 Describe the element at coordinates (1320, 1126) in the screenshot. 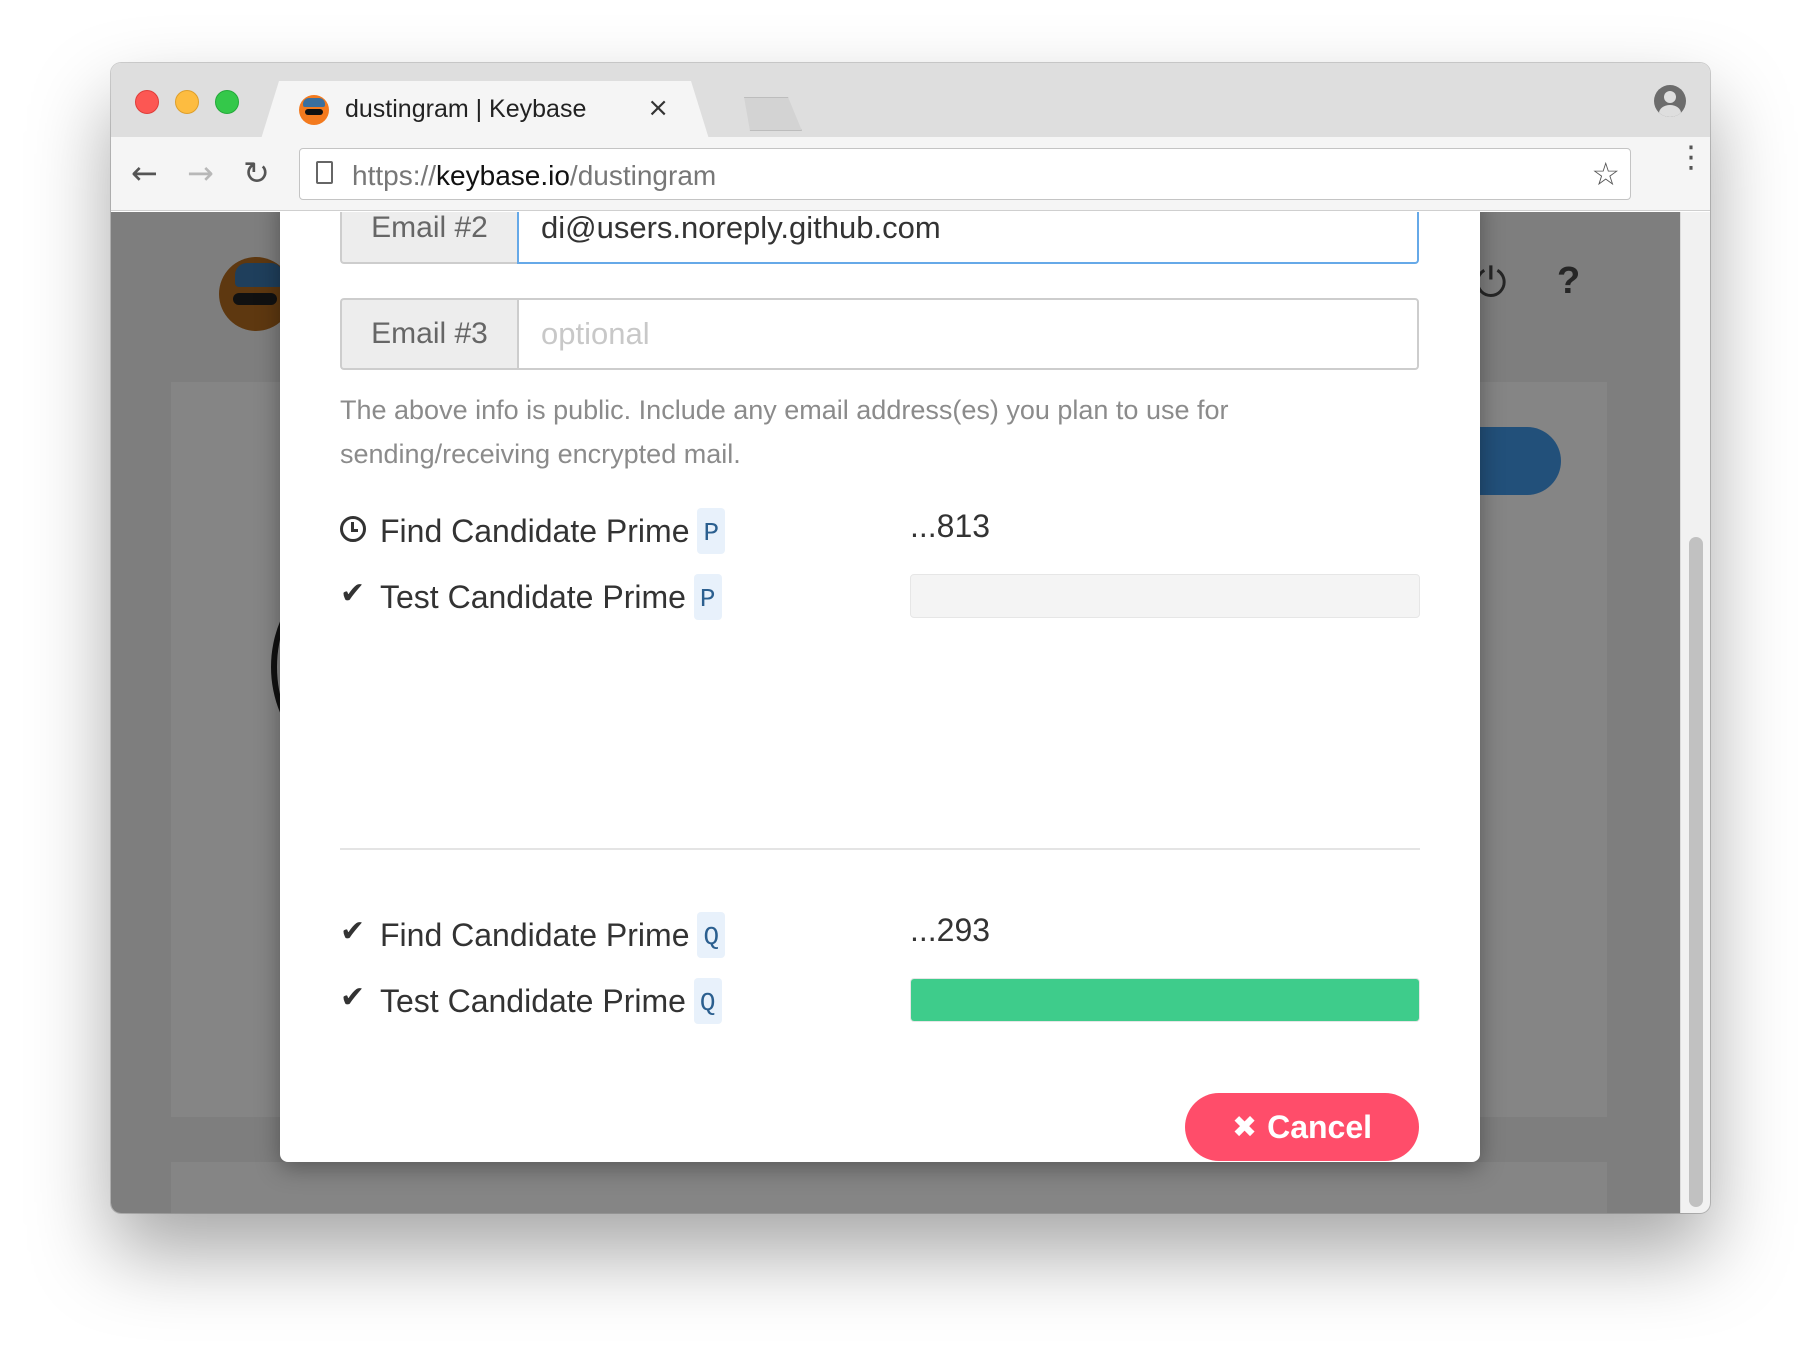

I see `cancel-label: Cancel` at that location.